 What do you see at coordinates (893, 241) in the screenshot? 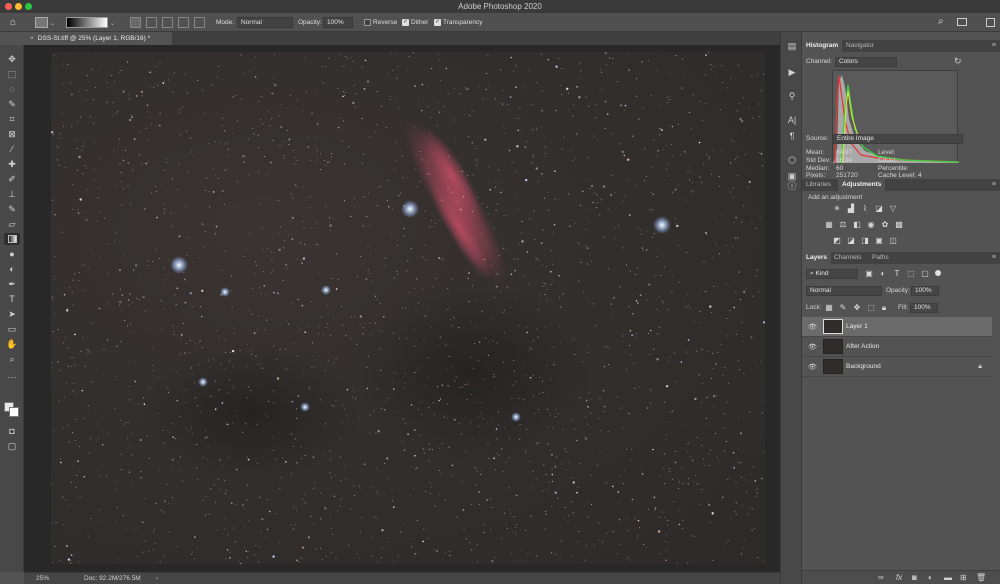
I see `gradient-map-icon: ◫` at bounding box center [893, 241].